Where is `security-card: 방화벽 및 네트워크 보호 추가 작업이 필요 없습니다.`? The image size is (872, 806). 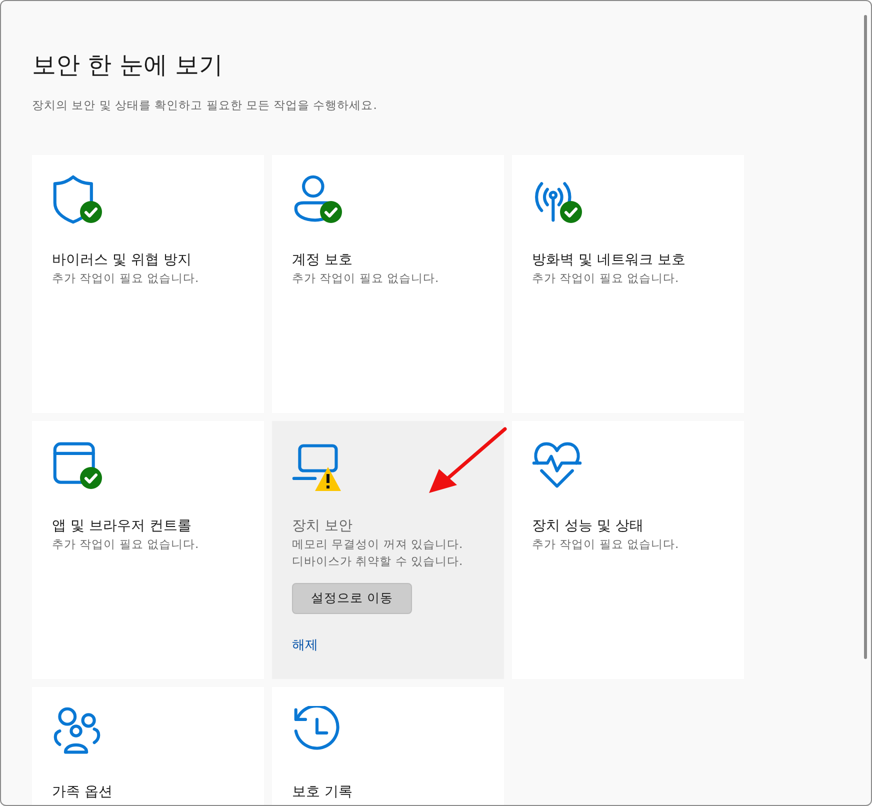 security-card: 방화벽 및 네트워크 보호 추가 작업이 필요 없습니다. is located at coordinates (628, 284).